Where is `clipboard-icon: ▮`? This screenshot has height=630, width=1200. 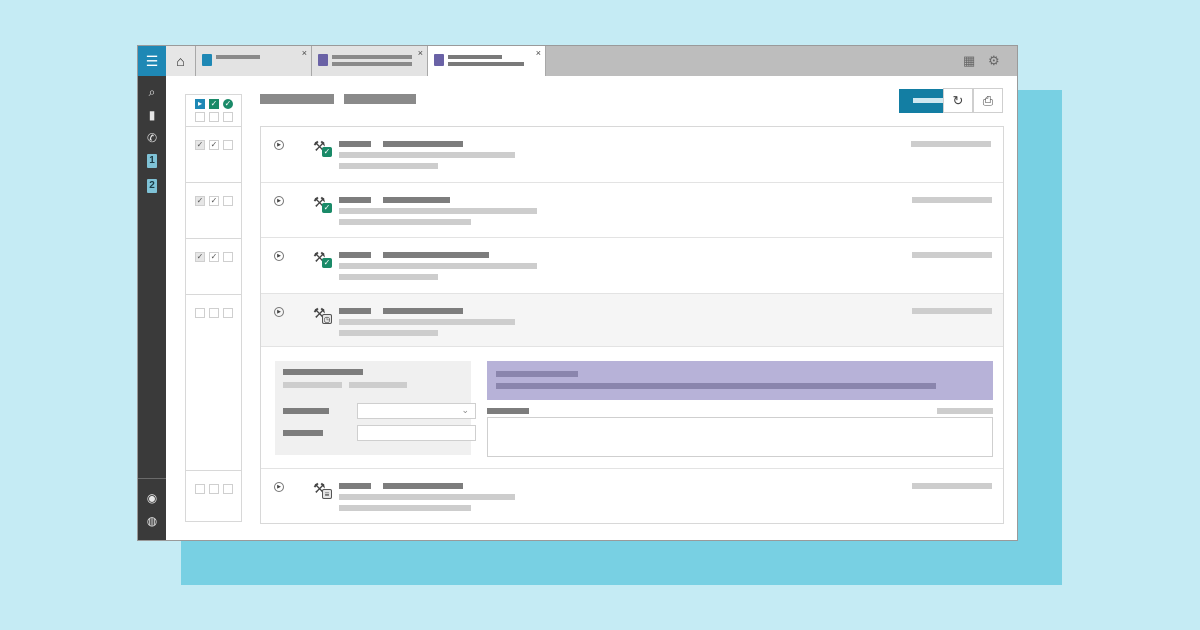
clipboard-icon: ▮ is located at coordinates (152, 115).